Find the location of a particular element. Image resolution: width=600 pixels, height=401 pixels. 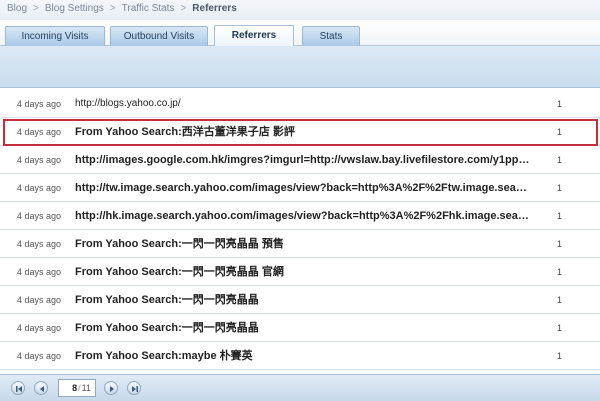

pager: 8/11 is located at coordinates (300, 387).